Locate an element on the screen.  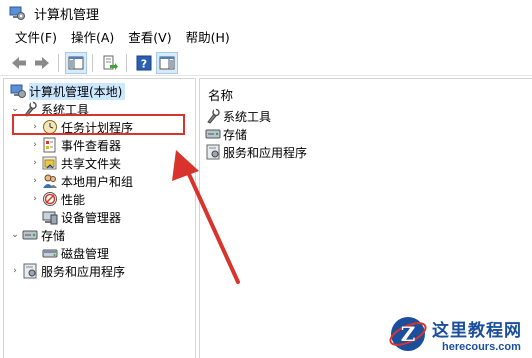
tree-item-label: 事件查看器 is located at coordinates (91, 145).